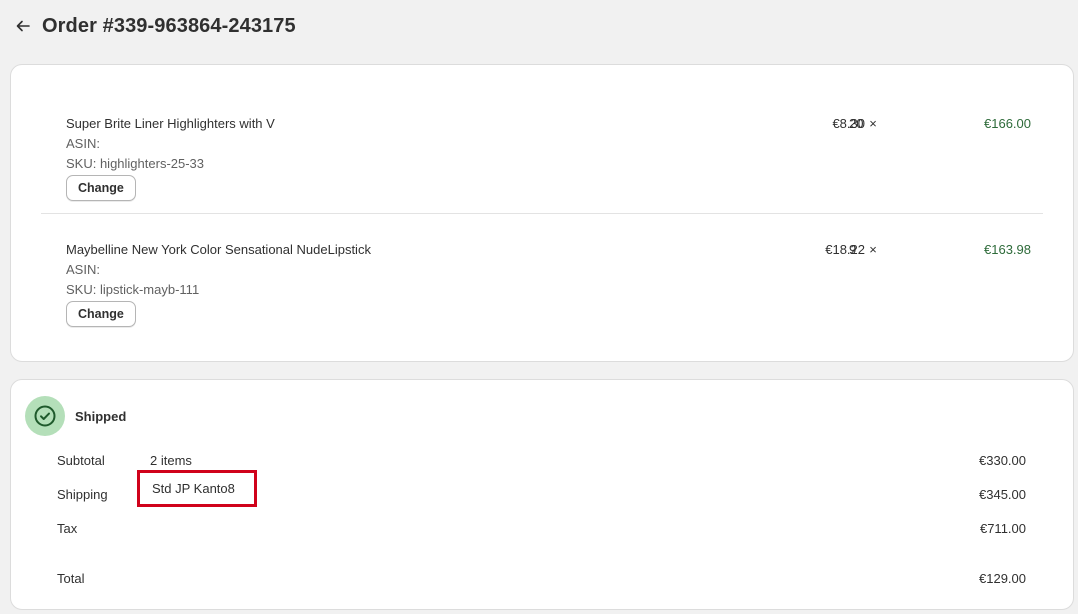 The height and width of the screenshot is (614, 1078). Describe the element at coordinates (170, 123) in the screenshot. I see `product-name: Super Brite Liner Highlighters with V` at that location.